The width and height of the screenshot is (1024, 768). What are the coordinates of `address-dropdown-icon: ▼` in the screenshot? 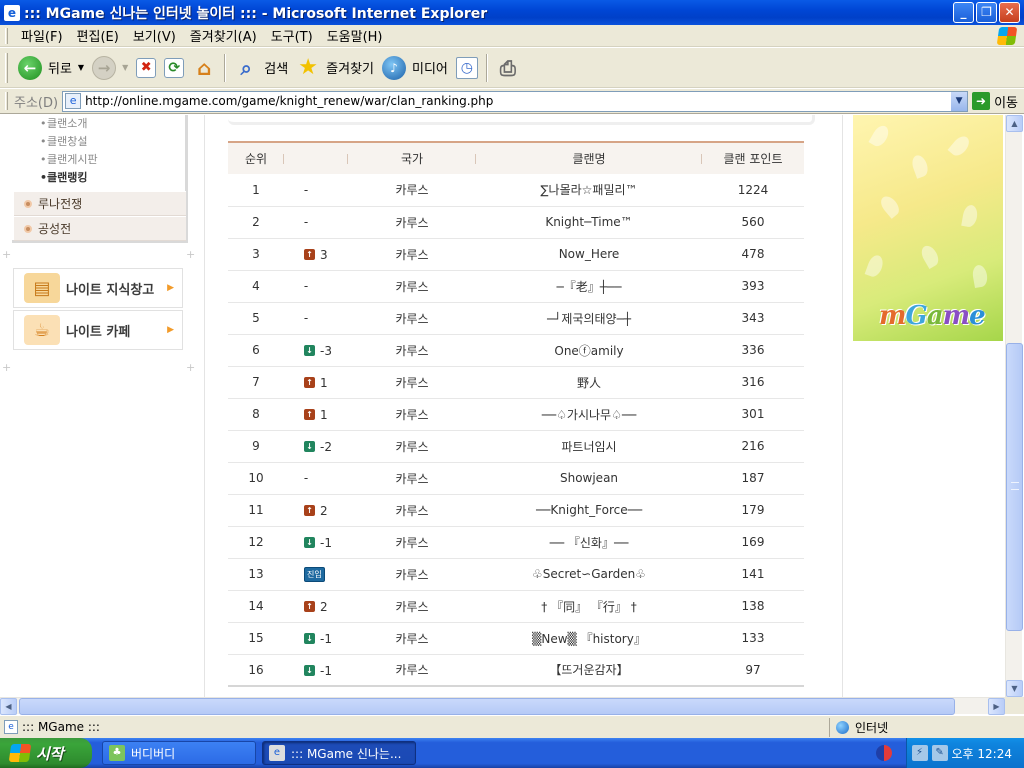 It's located at (959, 101).